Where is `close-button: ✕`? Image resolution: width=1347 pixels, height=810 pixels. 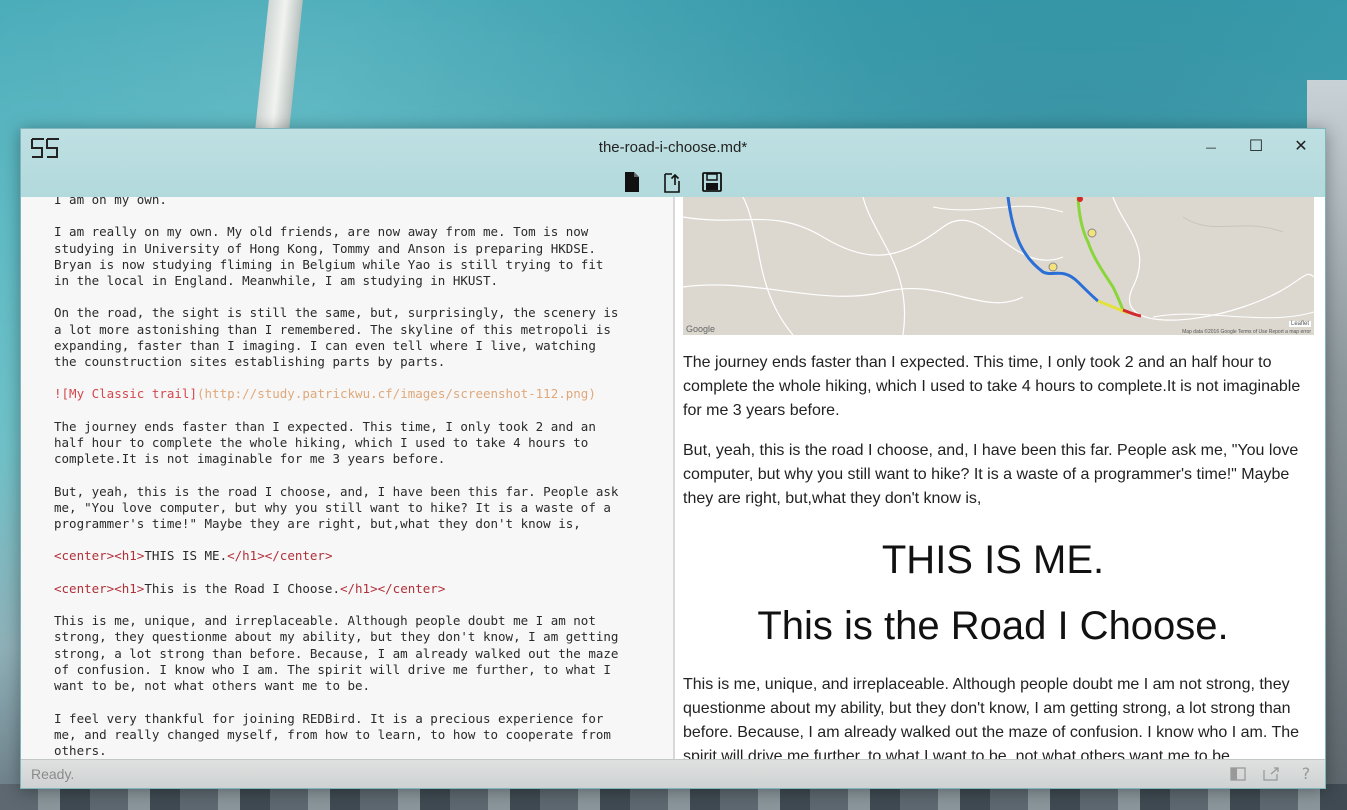
close-button: ✕ is located at coordinates (1301, 146).